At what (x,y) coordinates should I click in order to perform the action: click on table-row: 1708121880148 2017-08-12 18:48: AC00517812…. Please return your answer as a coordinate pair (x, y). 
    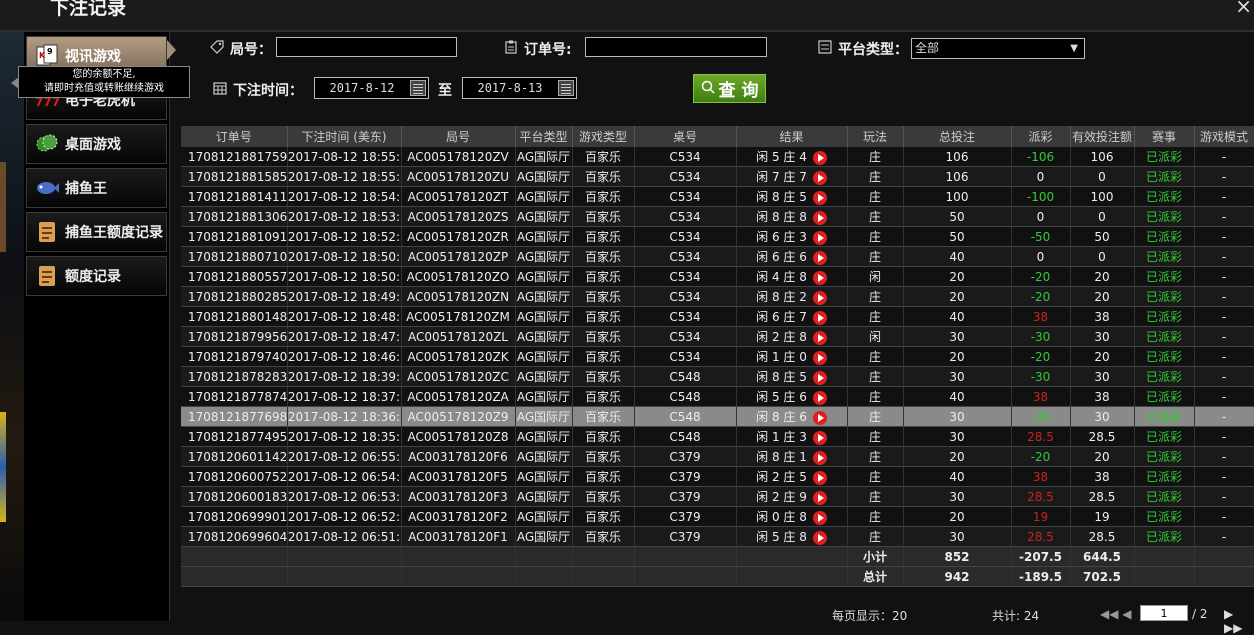
    Looking at the image, I should click on (717, 316).